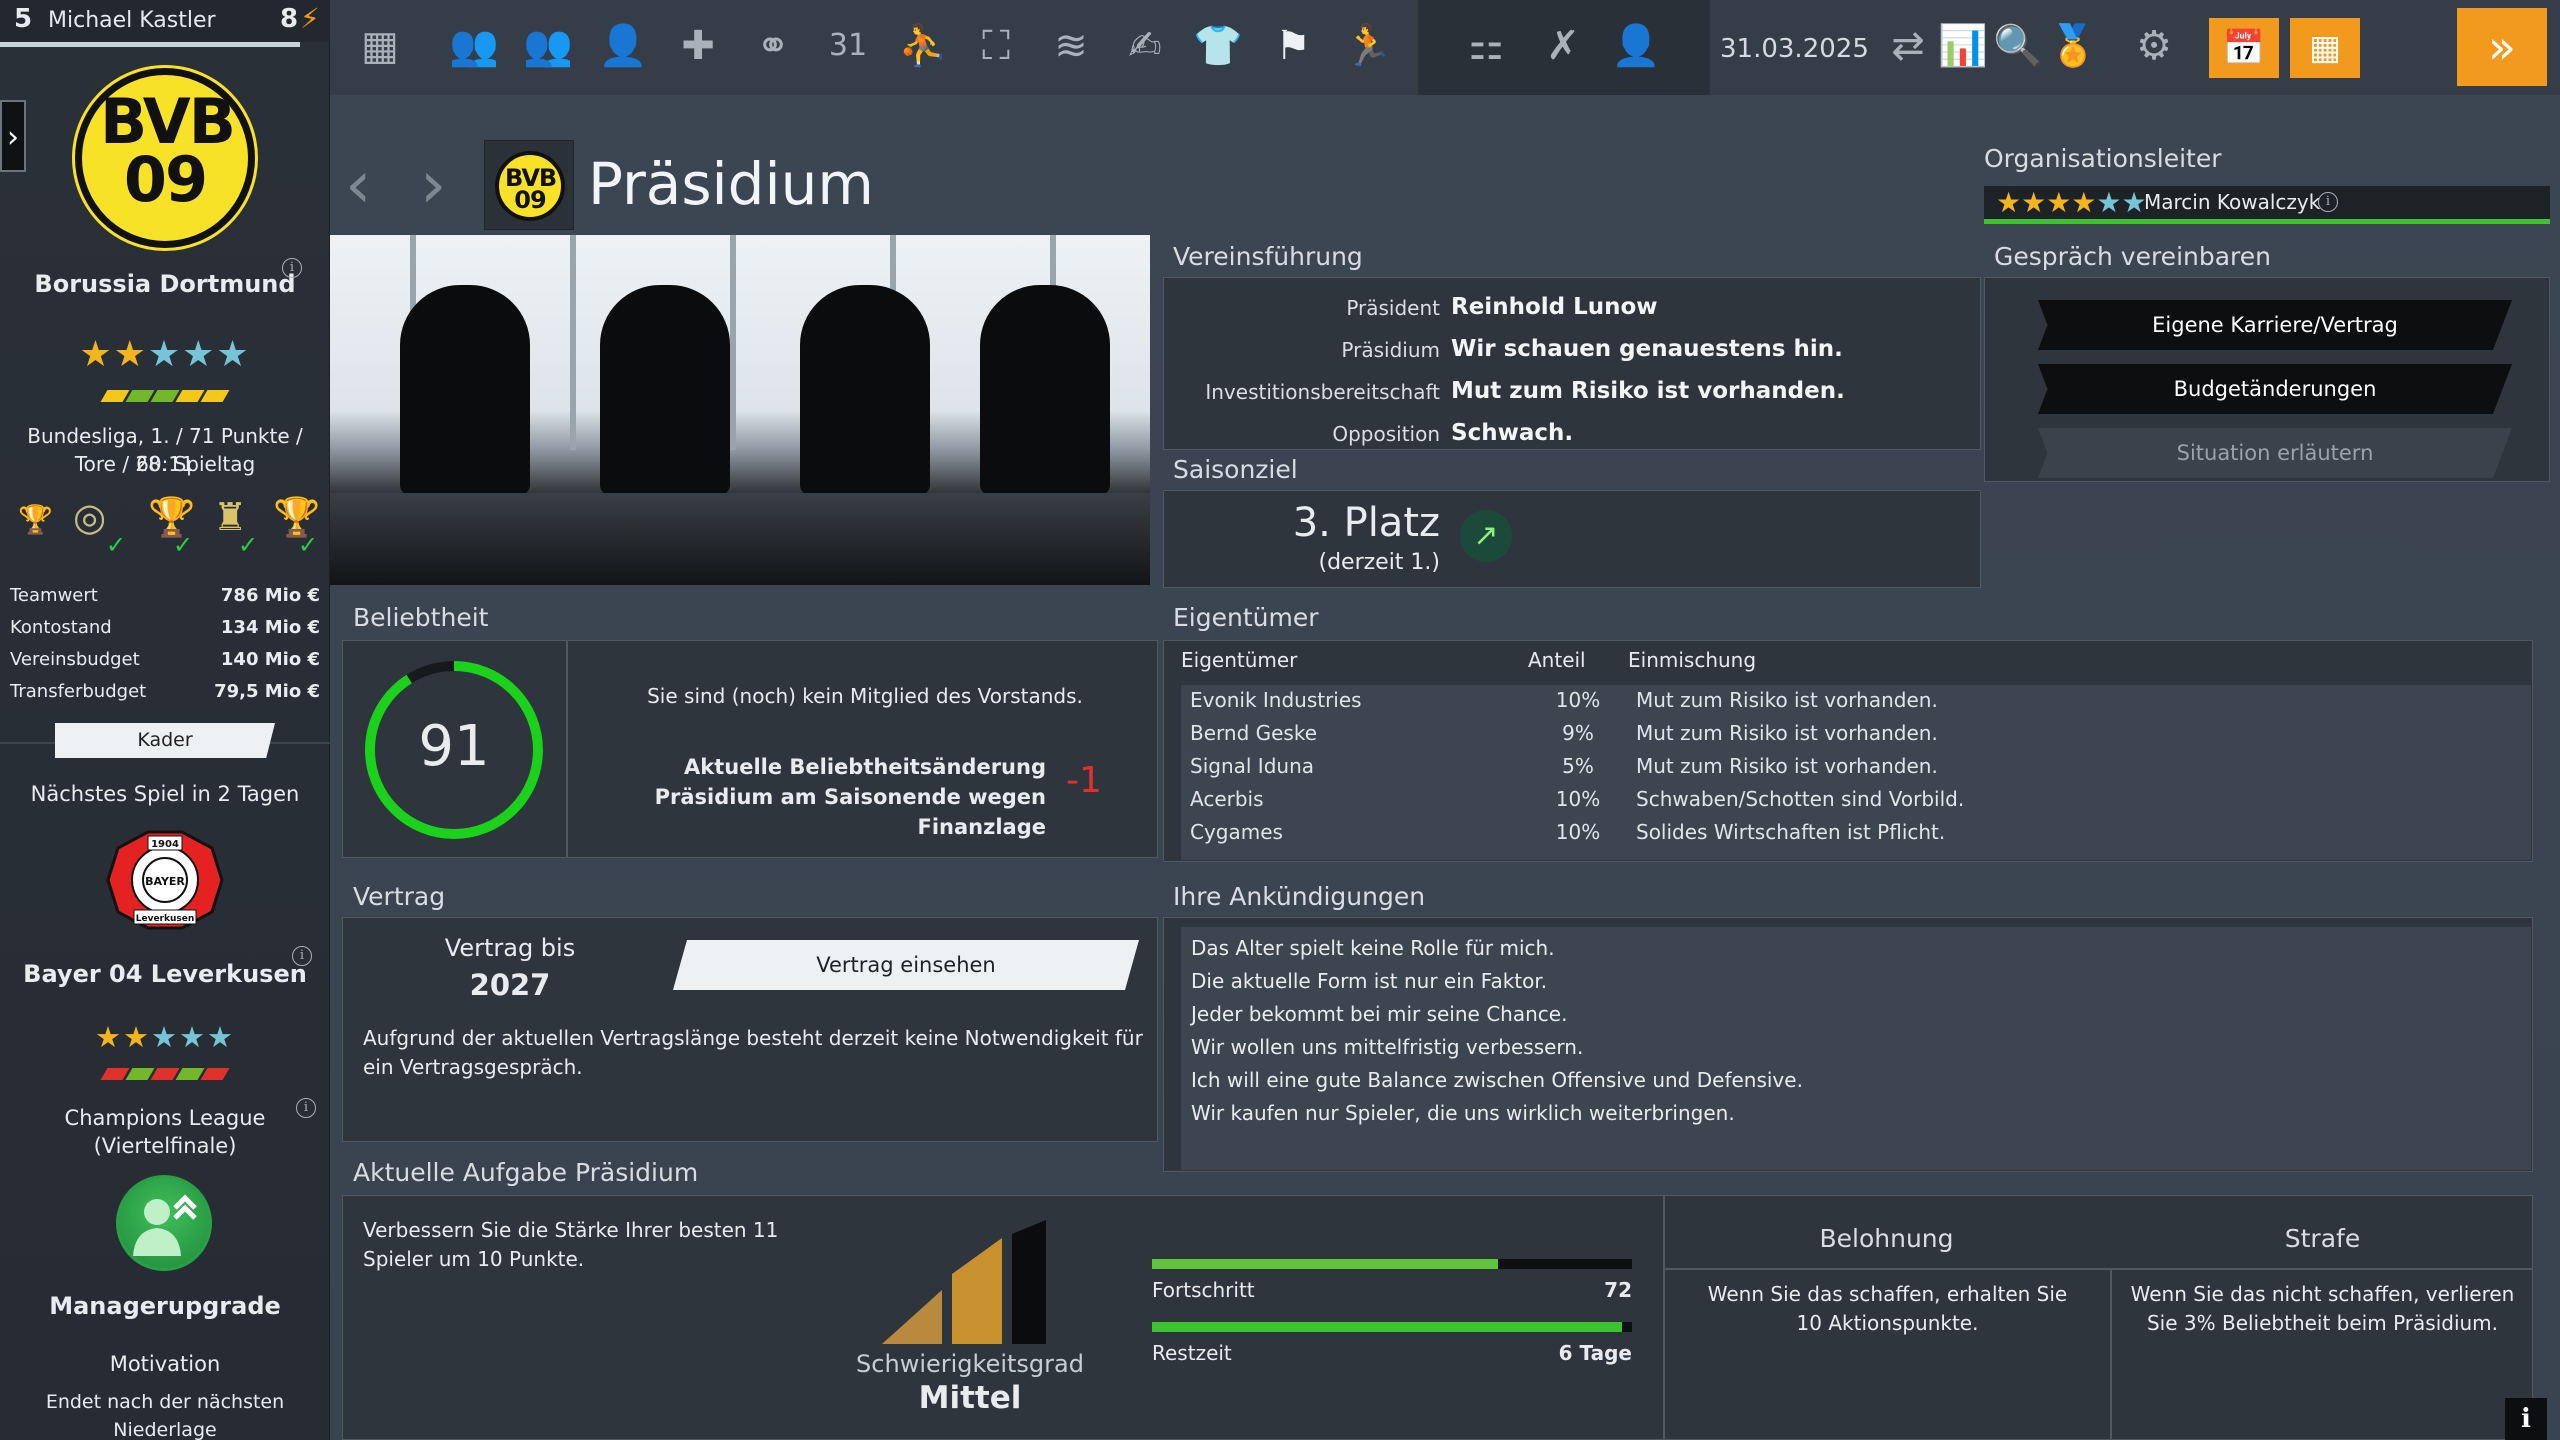 The image size is (2560, 1440). What do you see at coordinates (165, 1306) in the screenshot?
I see `upgrade-title: Managerupgrade` at bounding box center [165, 1306].